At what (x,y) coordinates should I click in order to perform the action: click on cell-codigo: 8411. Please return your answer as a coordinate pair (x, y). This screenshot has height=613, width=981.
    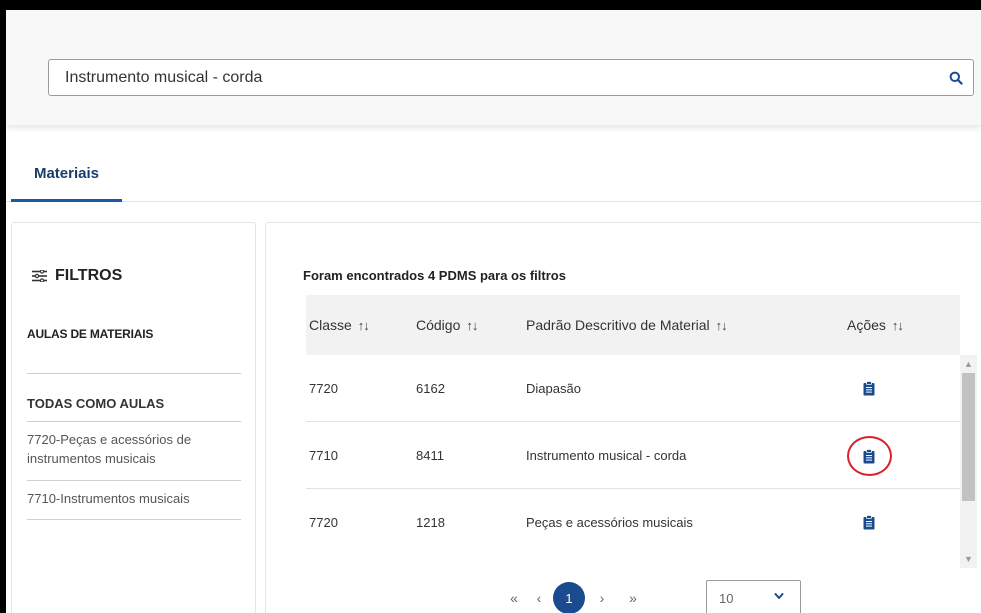
    Looking at the image, I should click on (430, 455).